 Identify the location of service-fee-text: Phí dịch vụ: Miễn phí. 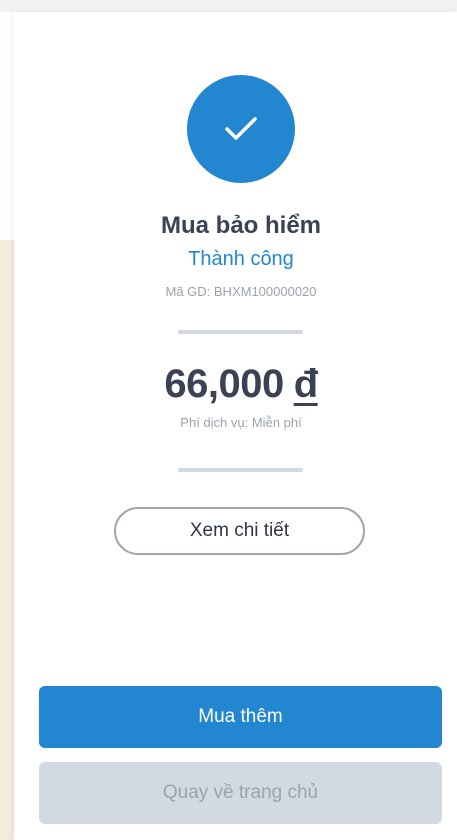
(241, 422).